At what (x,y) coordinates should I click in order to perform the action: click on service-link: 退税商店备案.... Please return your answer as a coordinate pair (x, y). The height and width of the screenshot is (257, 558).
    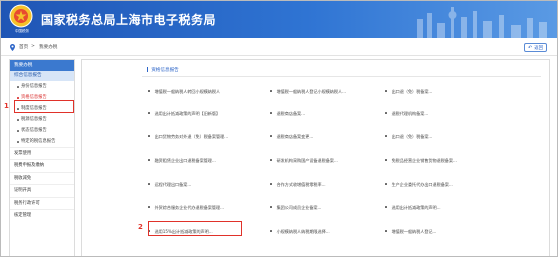
    Looking at the image, I should click on (287, 114).